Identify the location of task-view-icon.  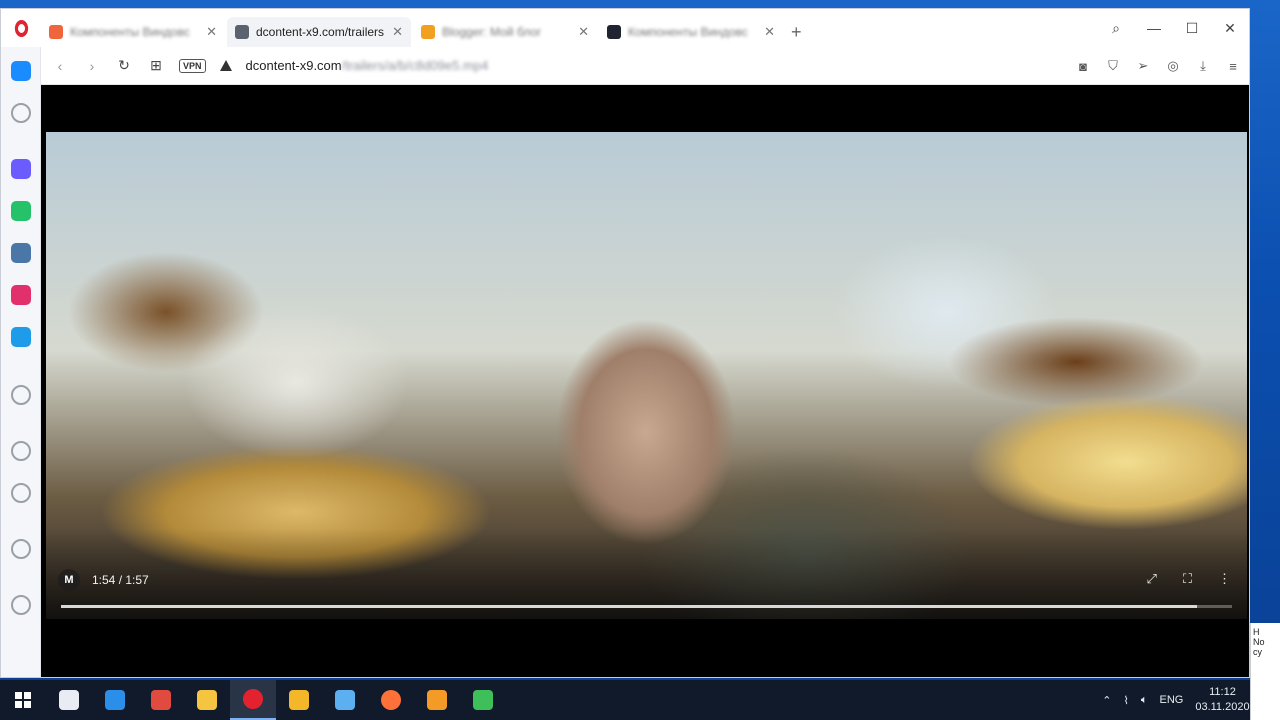
(69, 700).